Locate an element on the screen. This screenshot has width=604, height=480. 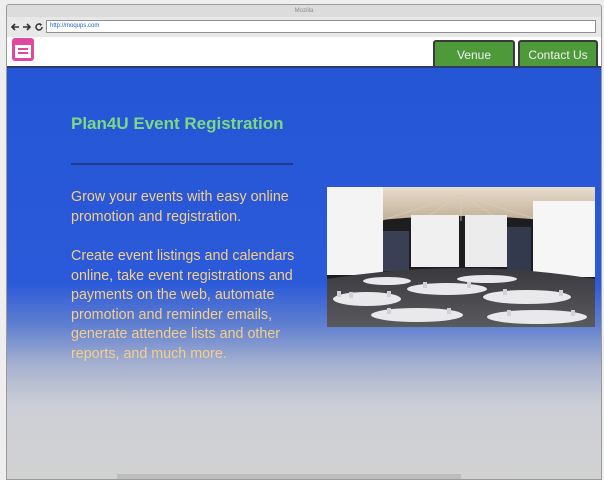
site-header: Venue Contact Us is located at coordinates (304, 51).